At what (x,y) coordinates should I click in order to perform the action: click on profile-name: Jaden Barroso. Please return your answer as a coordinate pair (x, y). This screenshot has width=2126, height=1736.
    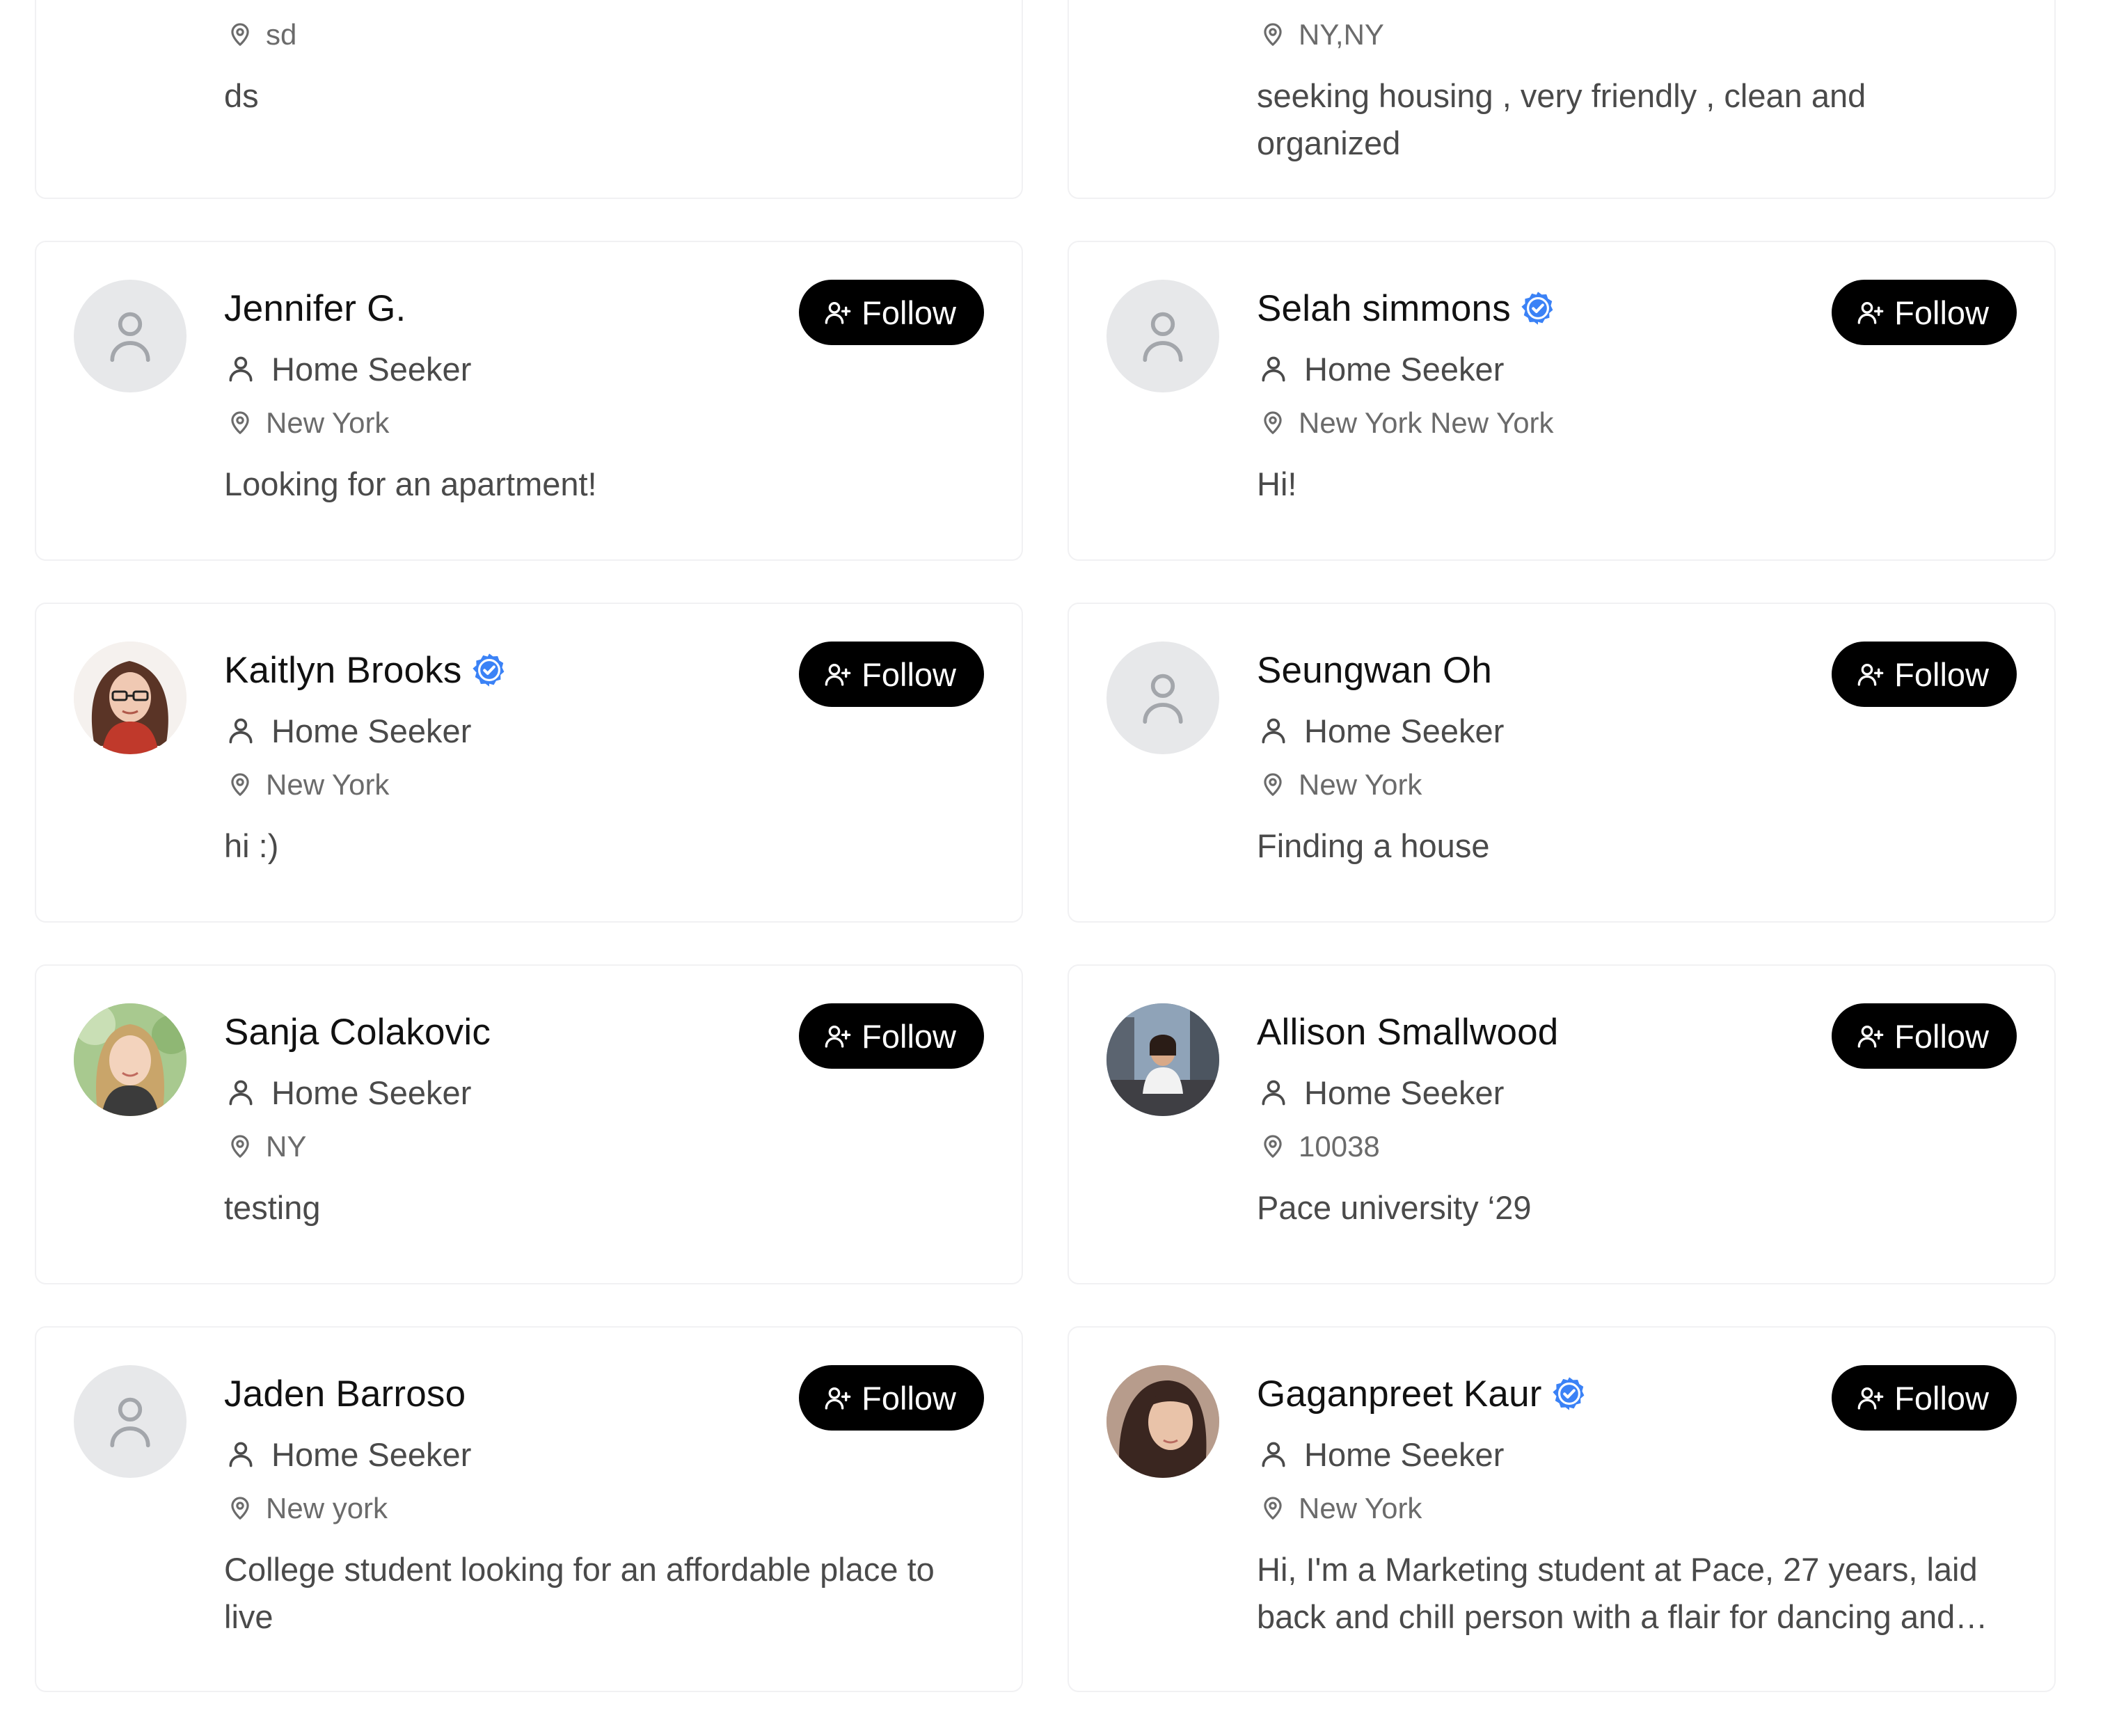
    Looking at the image, I should click on (345, 1394).